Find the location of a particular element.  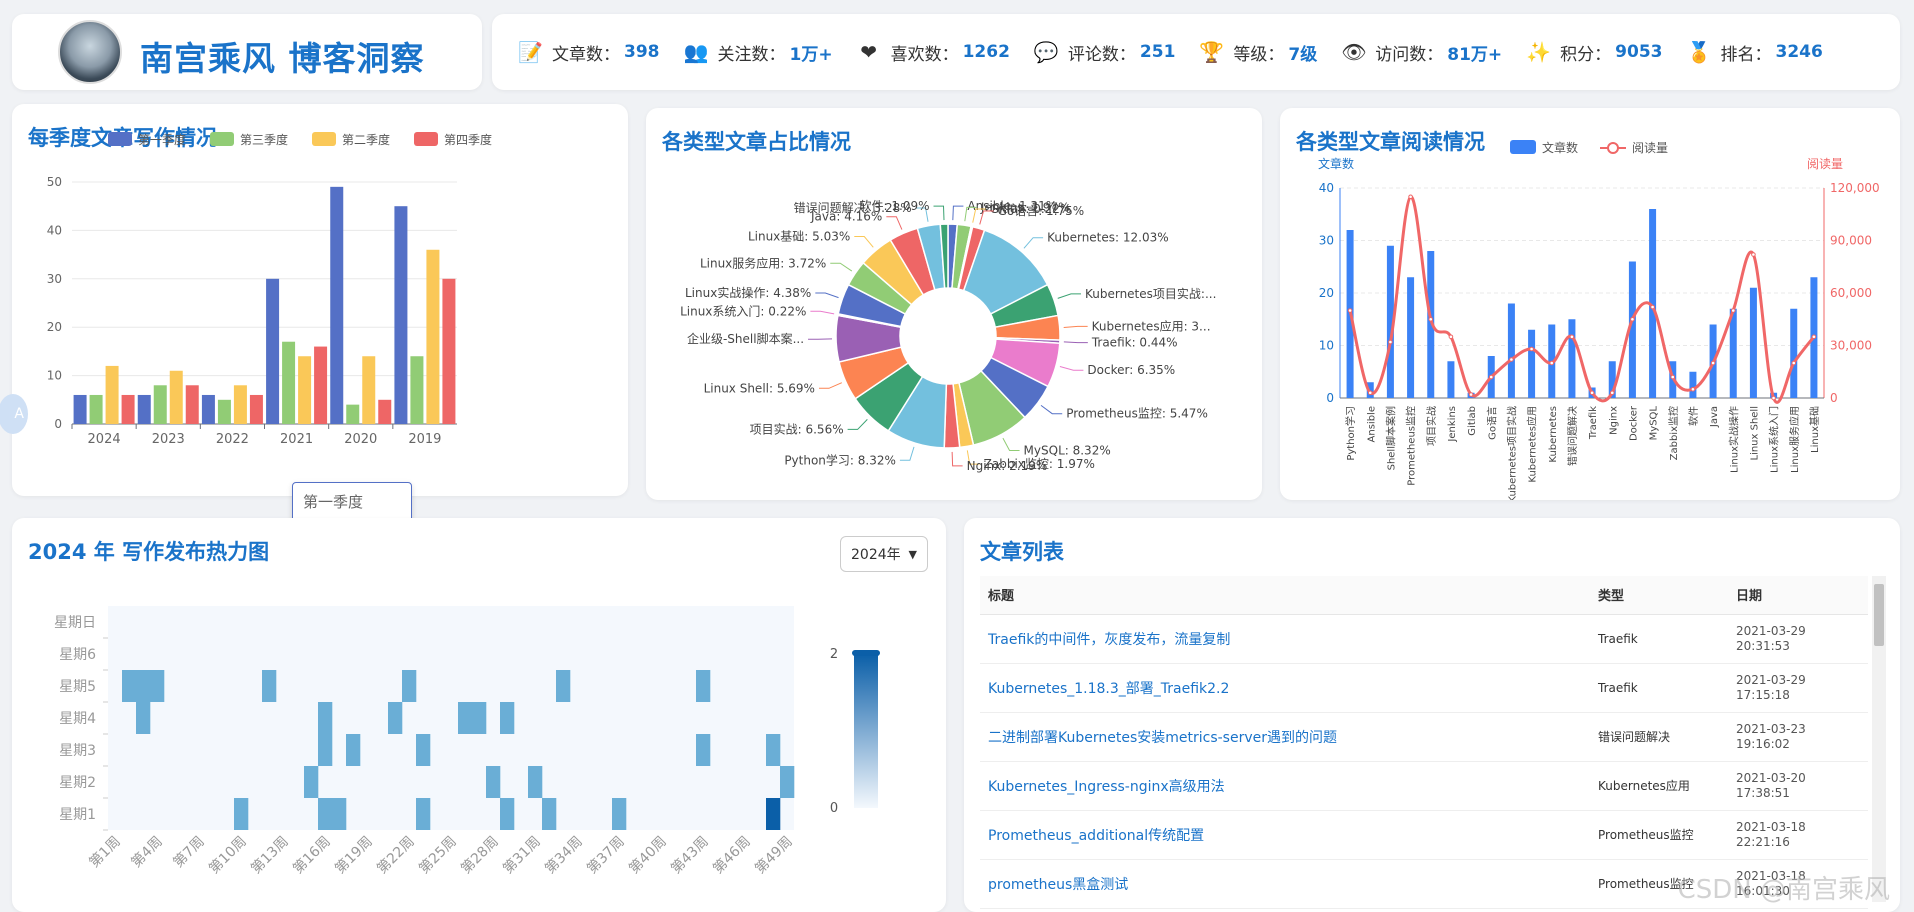

legend-label: 文章数 is located at coordinates (1560, 147).